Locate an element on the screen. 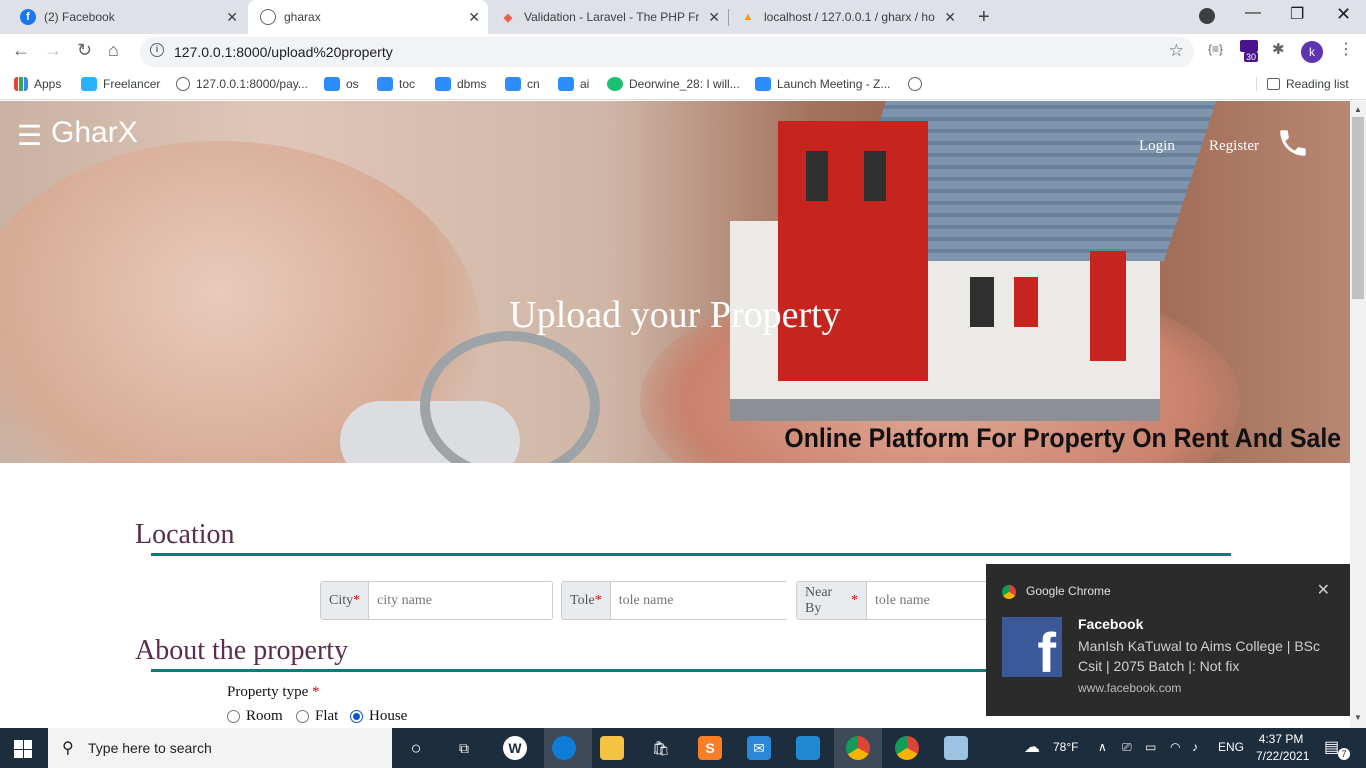 Image resolution: width=1366 pixels, height=768 pixels. scroll-up-icon: ▲ is located at coordinates (1358, 109).